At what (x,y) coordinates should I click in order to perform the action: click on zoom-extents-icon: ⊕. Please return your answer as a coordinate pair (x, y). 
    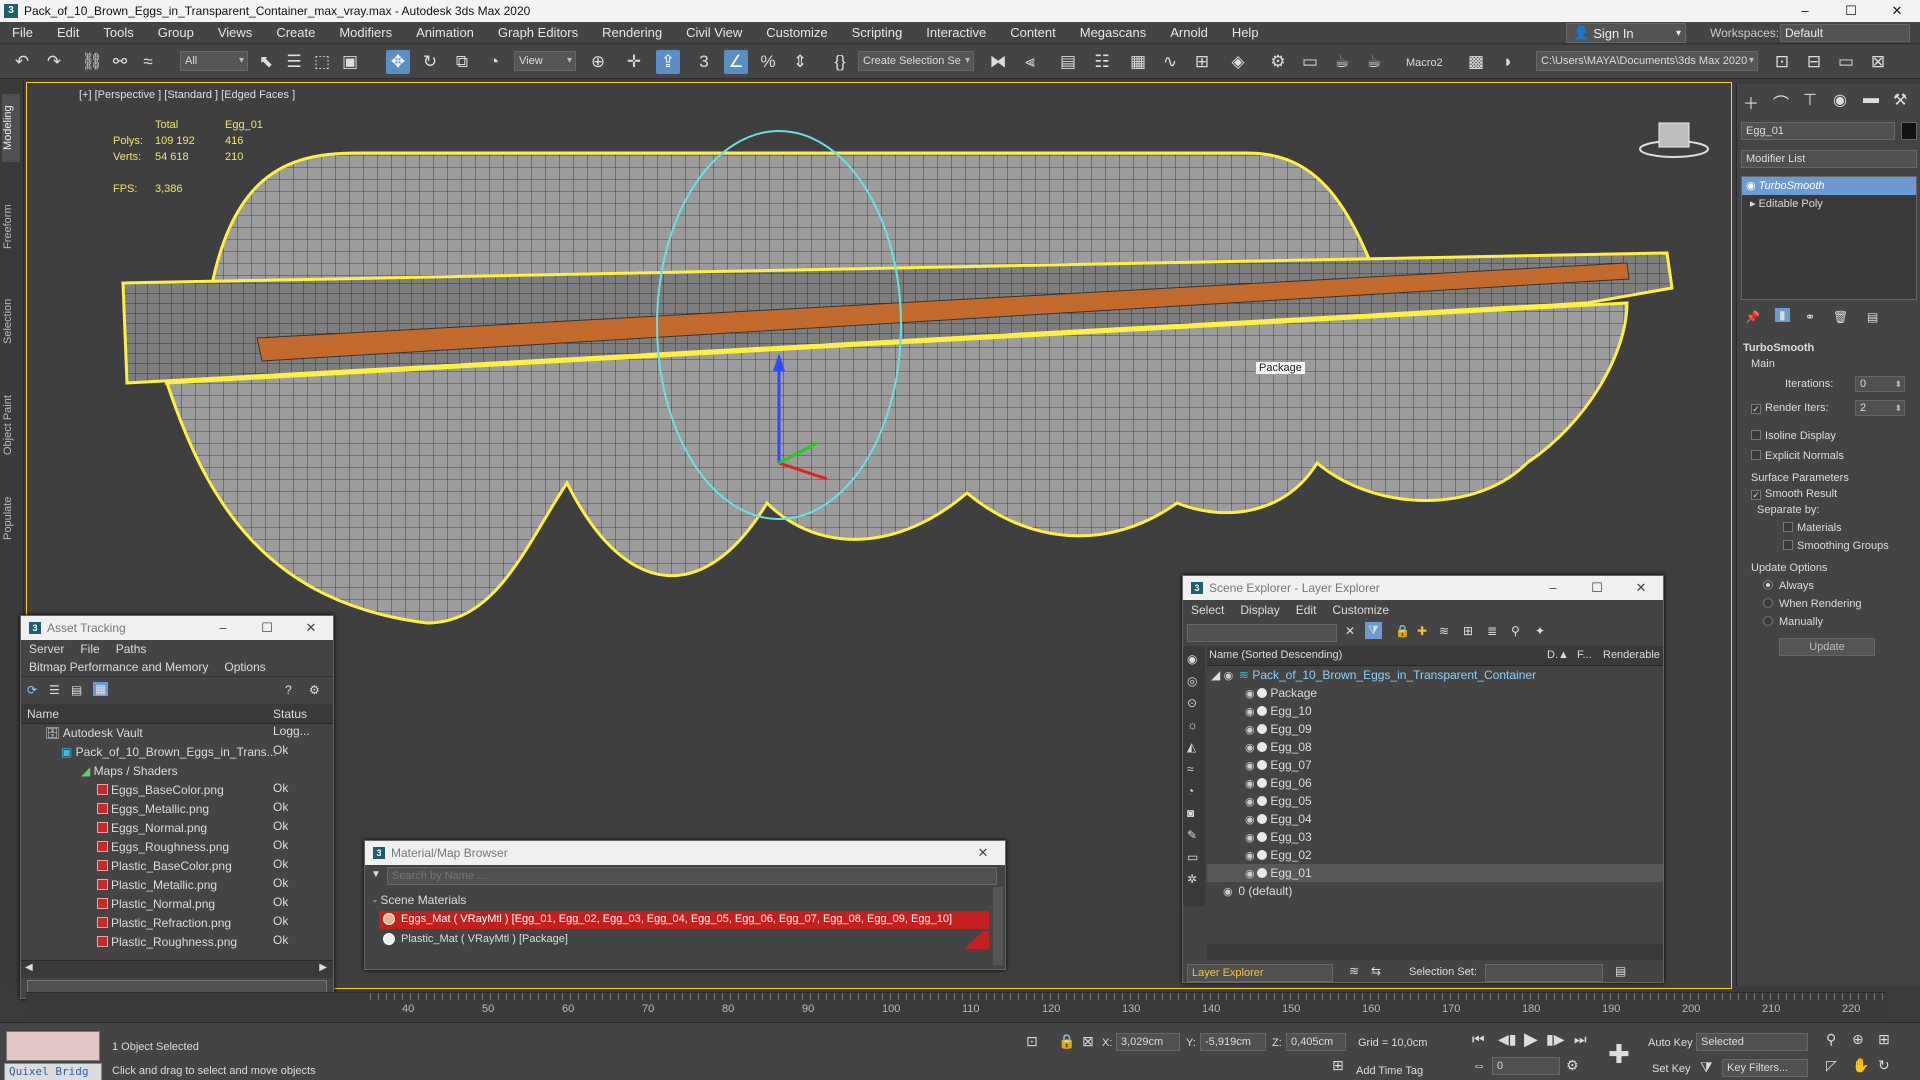
    Looking at the image, I should click on (1858, 1039).